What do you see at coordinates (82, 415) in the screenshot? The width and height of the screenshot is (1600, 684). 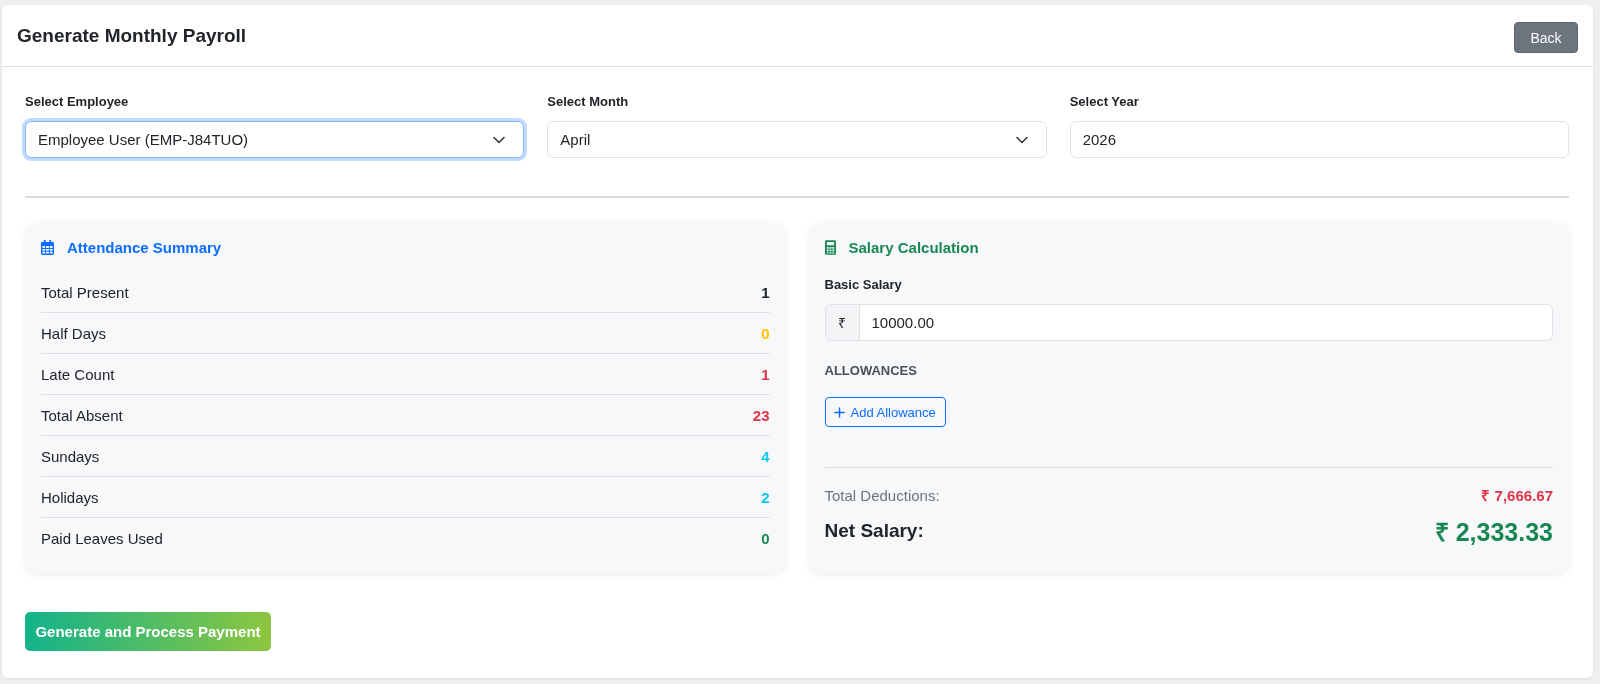 I see `stat-label: Total Absent` at bounding box center [82, 415].